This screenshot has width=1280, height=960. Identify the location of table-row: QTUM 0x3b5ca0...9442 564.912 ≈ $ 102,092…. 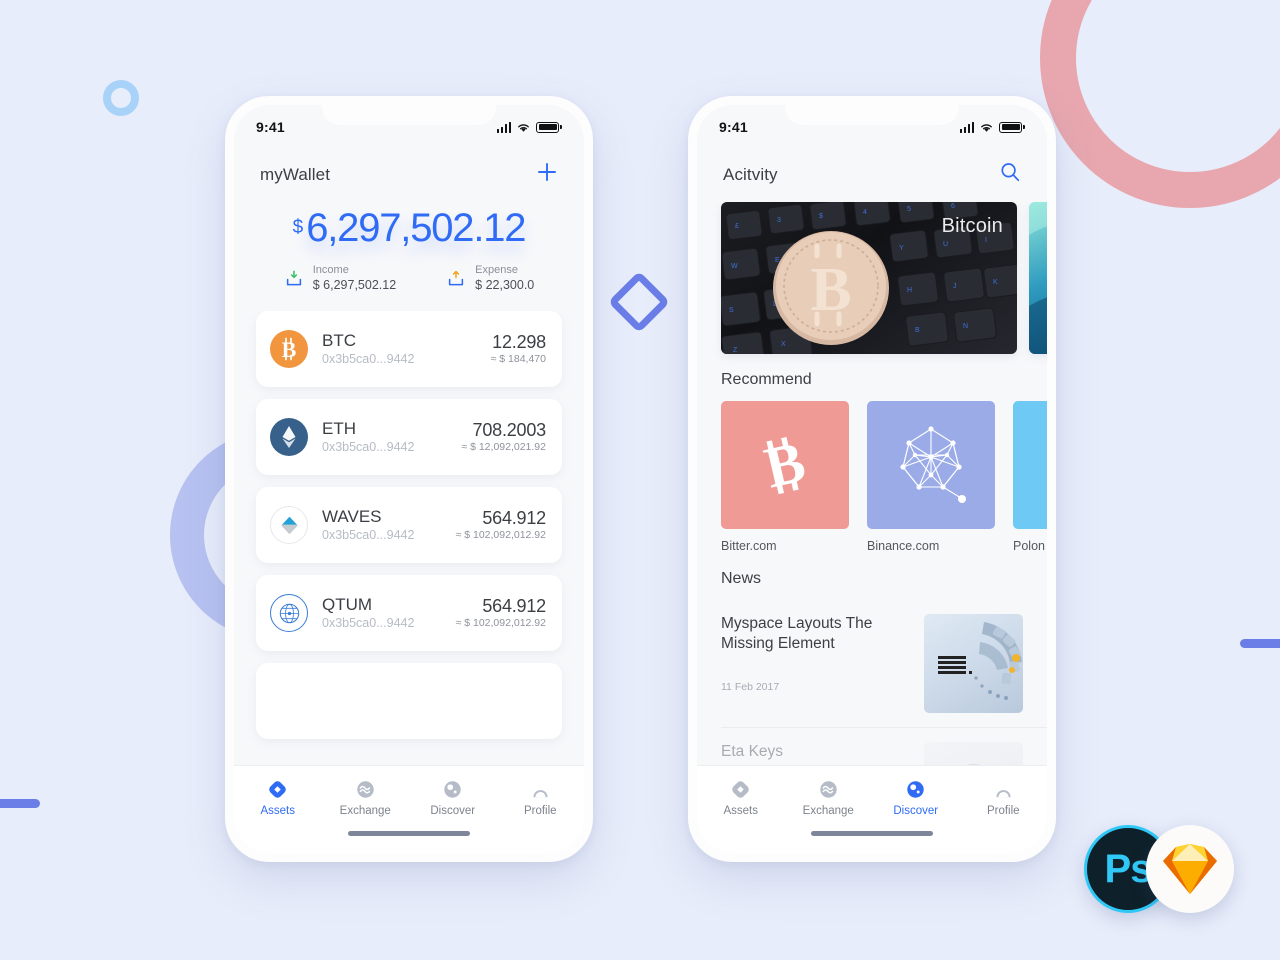
(409, 613).